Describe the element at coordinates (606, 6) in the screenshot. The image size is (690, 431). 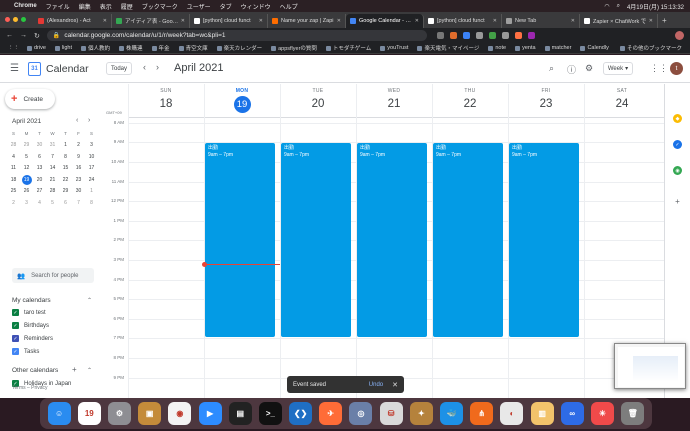
I see `wifi-icon: ◠` at that location.